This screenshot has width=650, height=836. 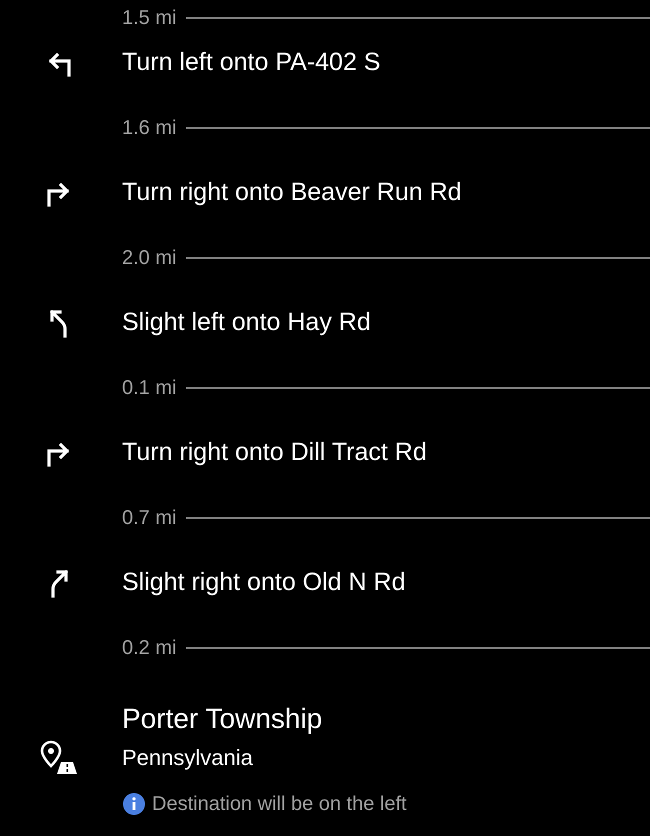 I want to click on direction-step: Slight right onto Old N Rd, so click(x=325, y=582).